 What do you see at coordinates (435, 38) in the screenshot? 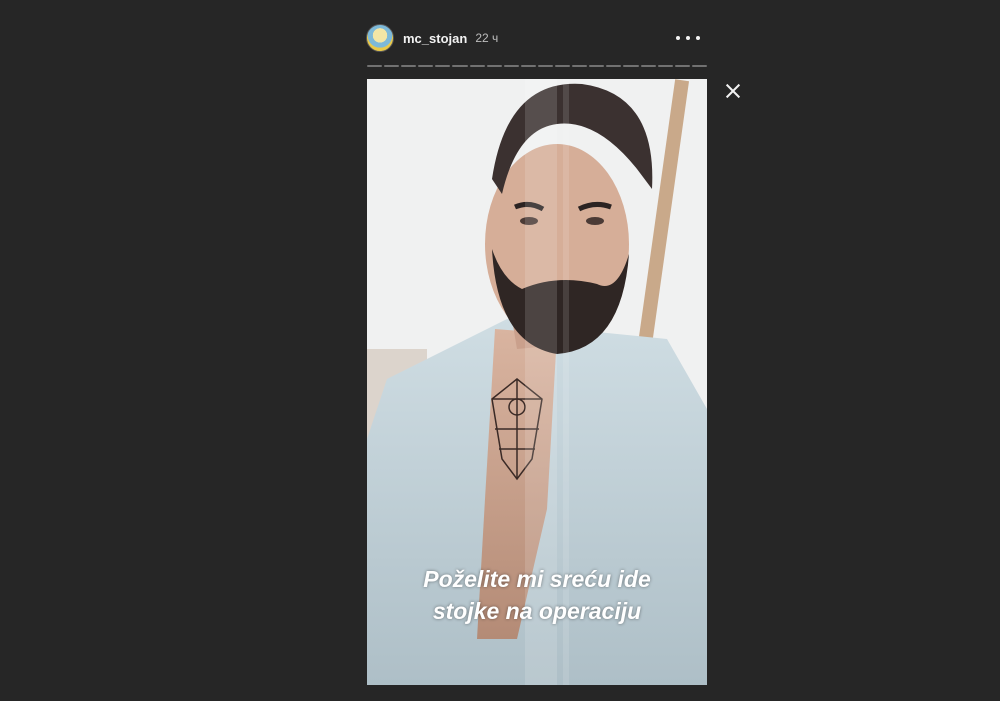
I see `username-link: mc_stojan` at bounding box center [435, 38].